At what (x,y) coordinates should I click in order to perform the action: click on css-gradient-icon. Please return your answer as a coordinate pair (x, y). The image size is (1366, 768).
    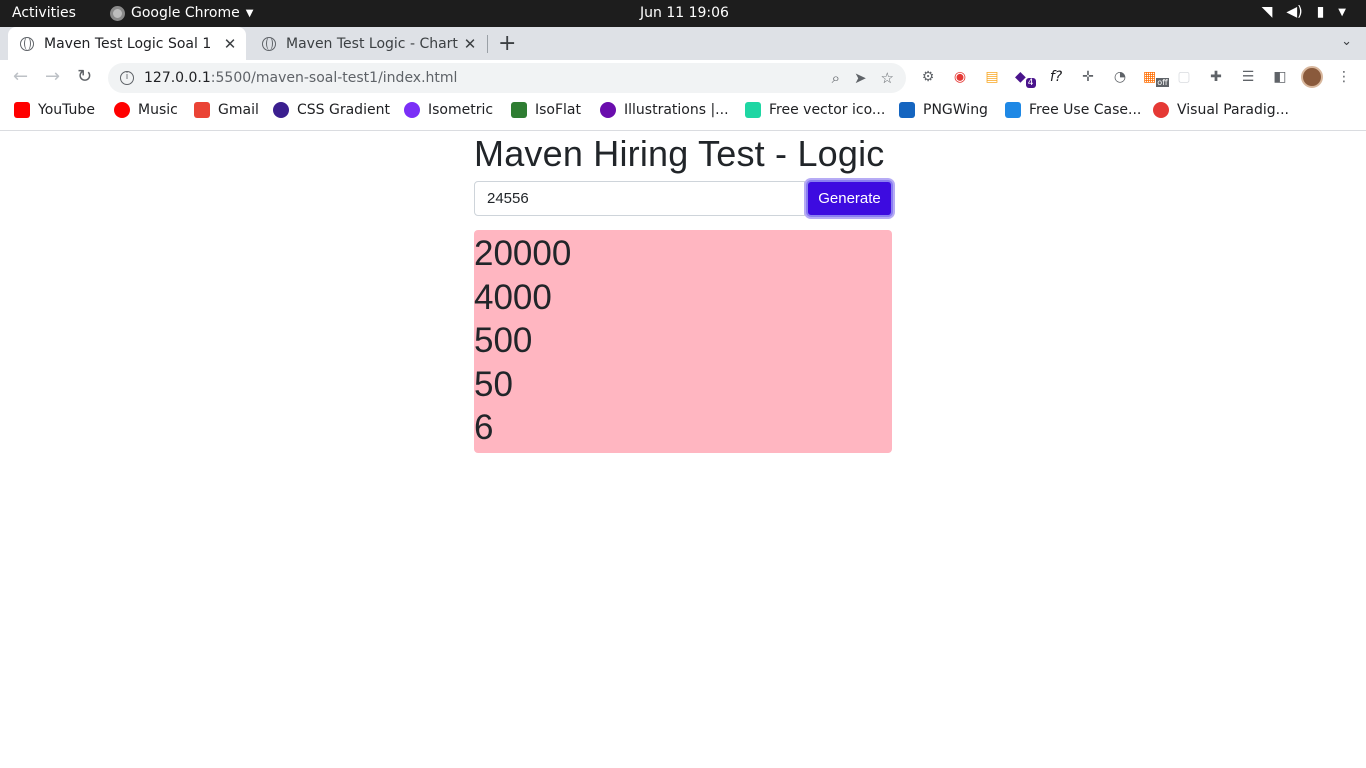
    Looking at the image, I should click on (281, 110).